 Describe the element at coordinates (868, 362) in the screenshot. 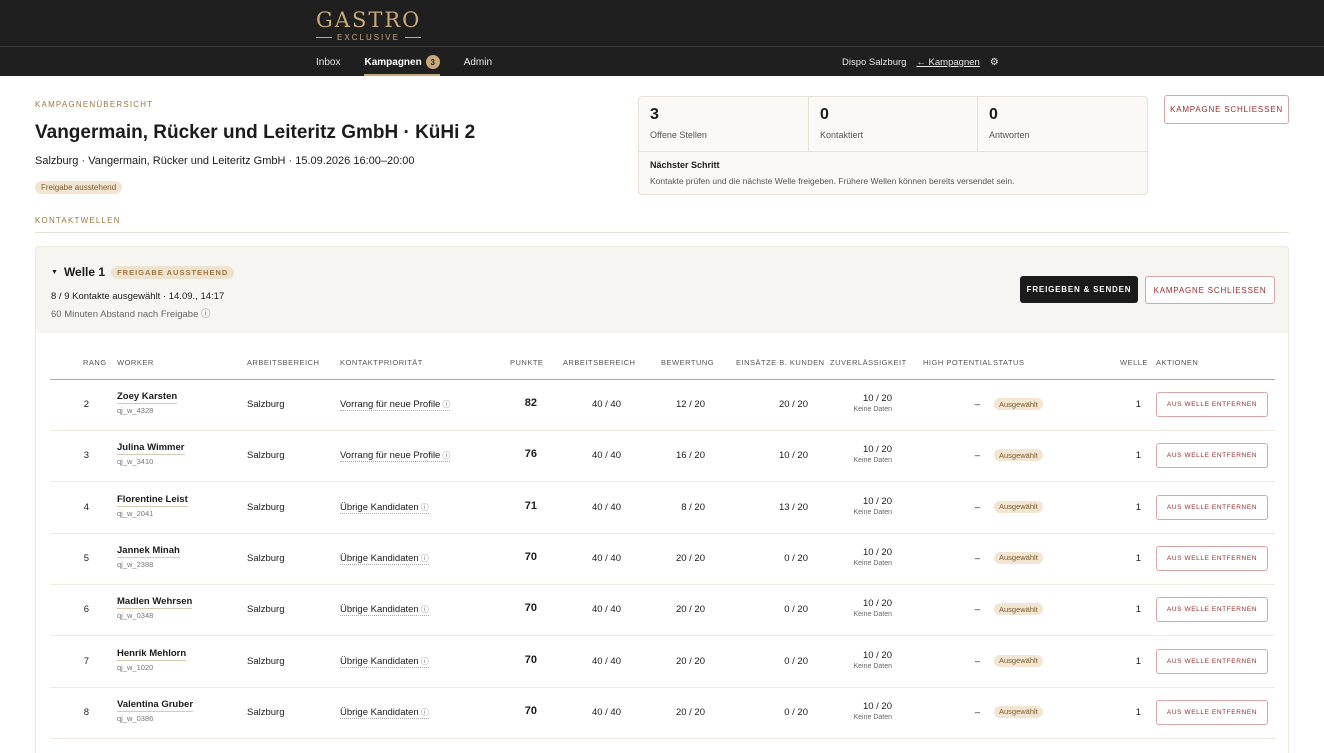

I see `column-header-reliability: ZUVERLÄSSIGKEIT` at that location.